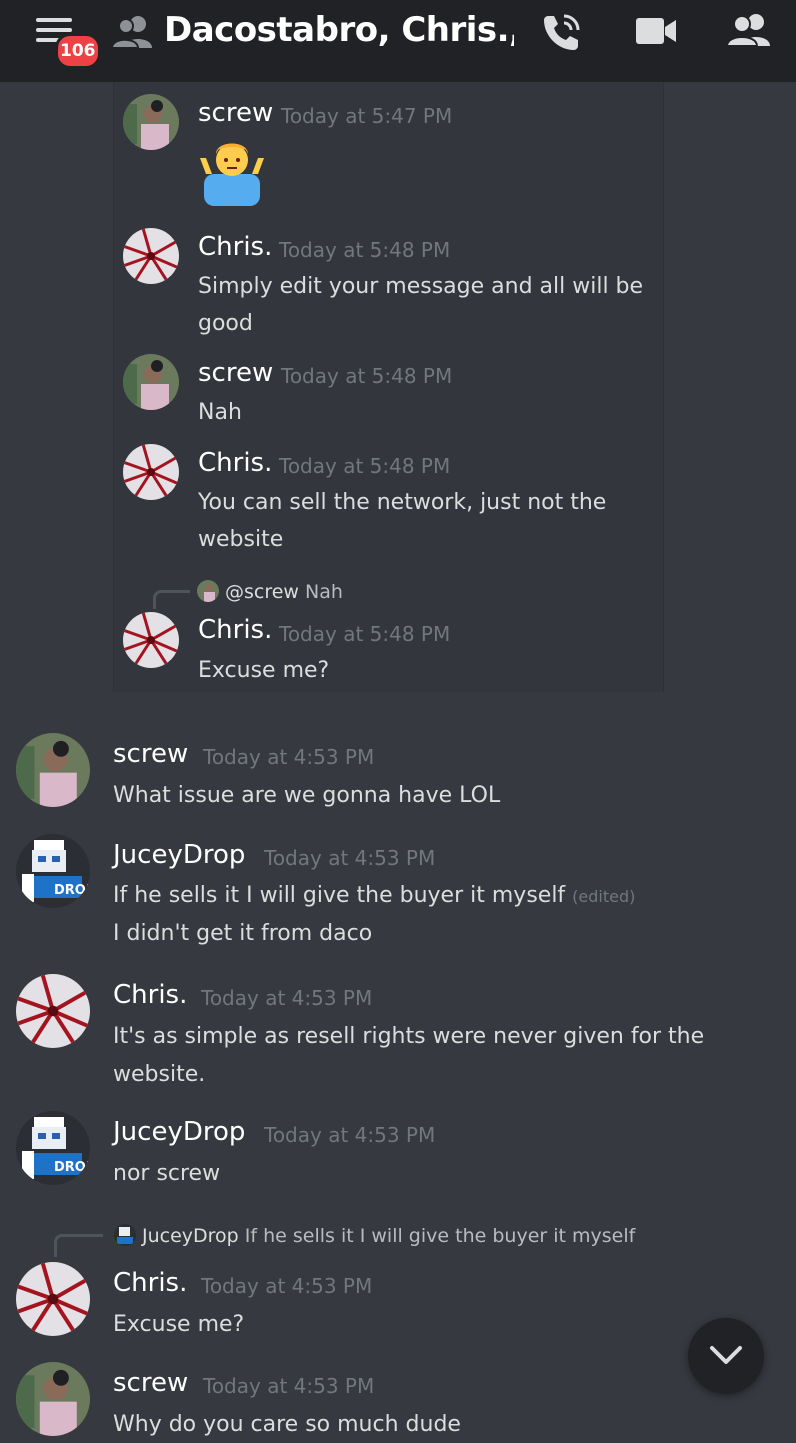  Describe the element at coordinates (208, 591) in the screenshot. I see `avatar-screw-small` at that location.